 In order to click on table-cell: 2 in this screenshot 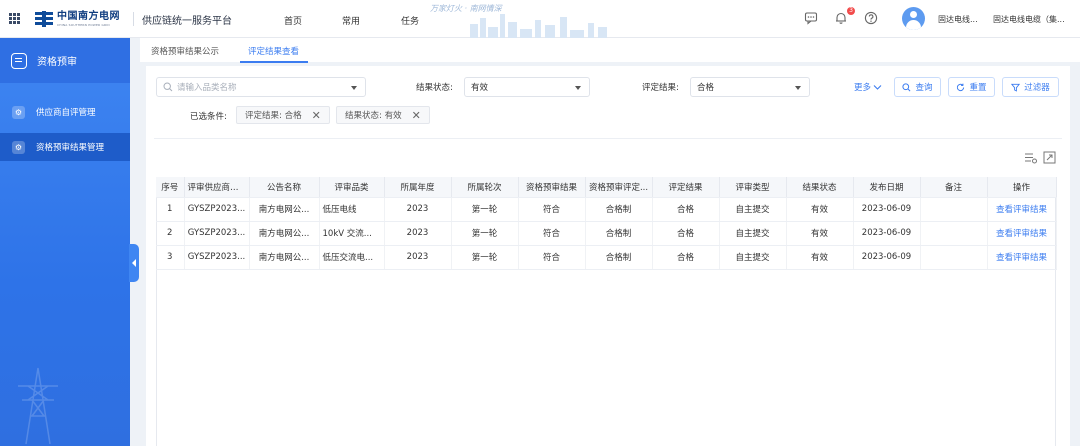, I will do `click(170, 233)`.